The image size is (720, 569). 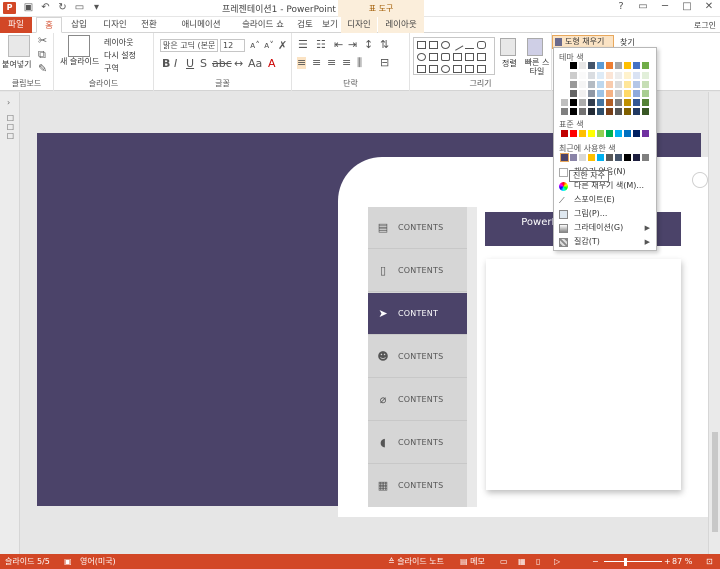 I want to click on square-shape-icon, so click(x=433, y=57).